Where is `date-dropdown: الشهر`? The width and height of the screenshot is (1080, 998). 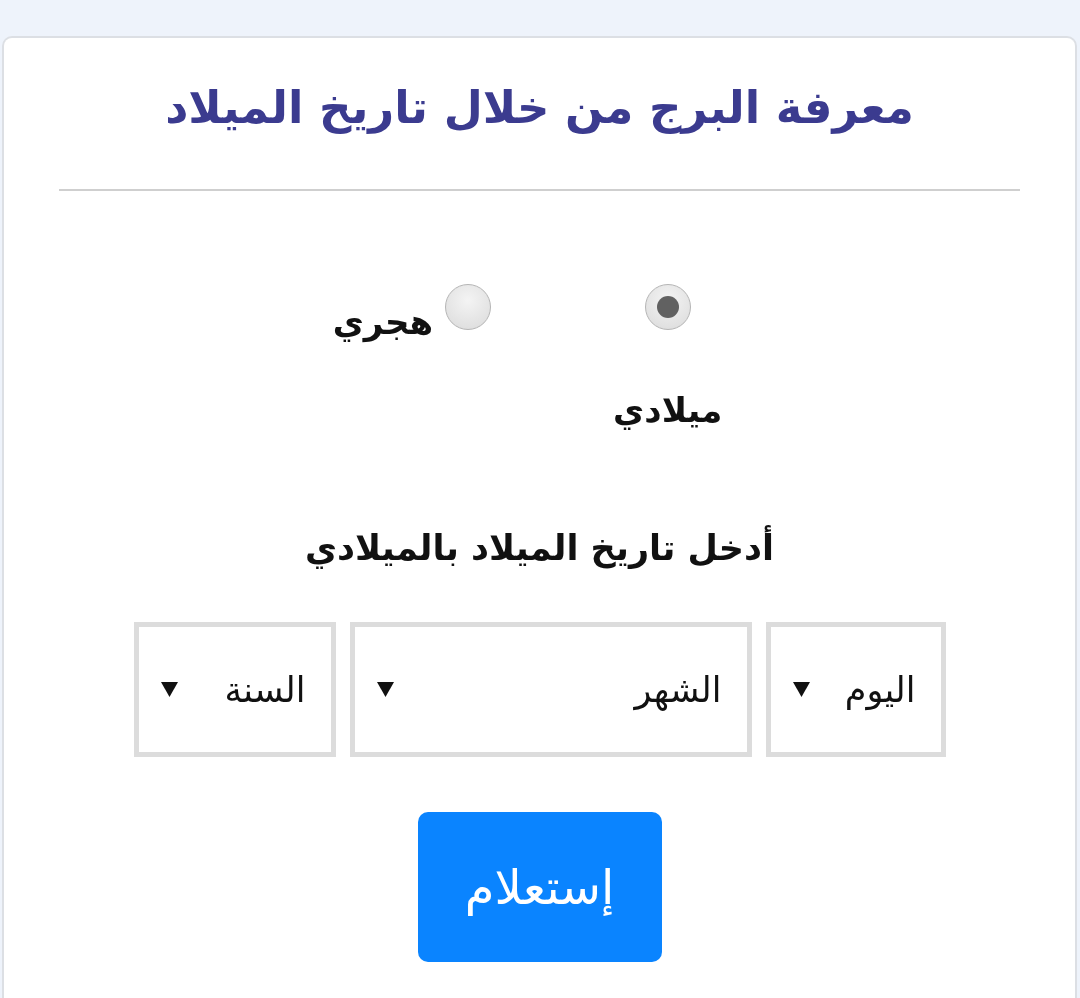 date-dropdown: الشهر is located at coordinates (550, 689).